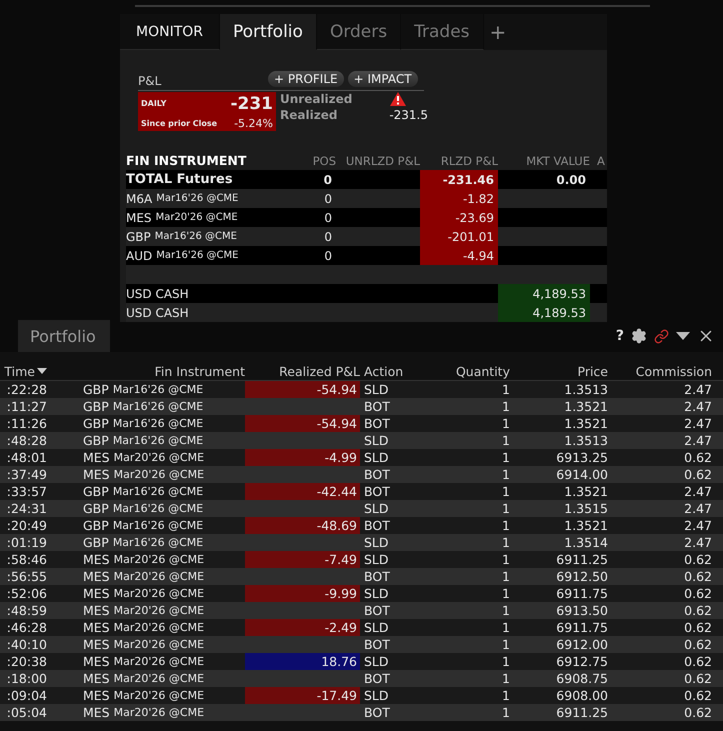  What do you see at coordinates (26, 389) in the screenshot?
I see `table-cell-text: :22:28` at bounding box center [26, 389].